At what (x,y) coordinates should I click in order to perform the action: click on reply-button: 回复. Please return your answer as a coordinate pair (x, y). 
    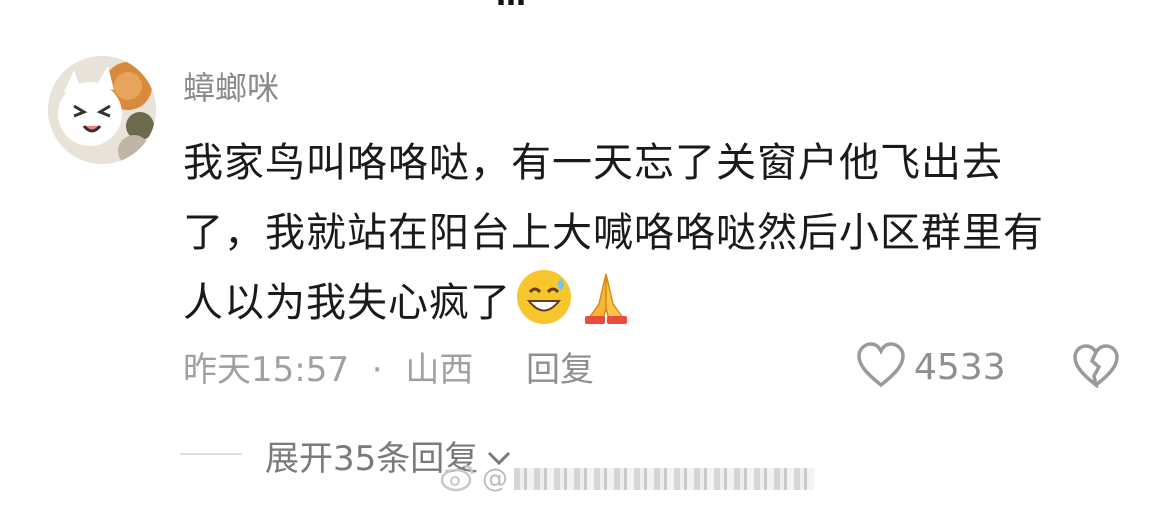
    Looking at the image, I should click on (560, 366).